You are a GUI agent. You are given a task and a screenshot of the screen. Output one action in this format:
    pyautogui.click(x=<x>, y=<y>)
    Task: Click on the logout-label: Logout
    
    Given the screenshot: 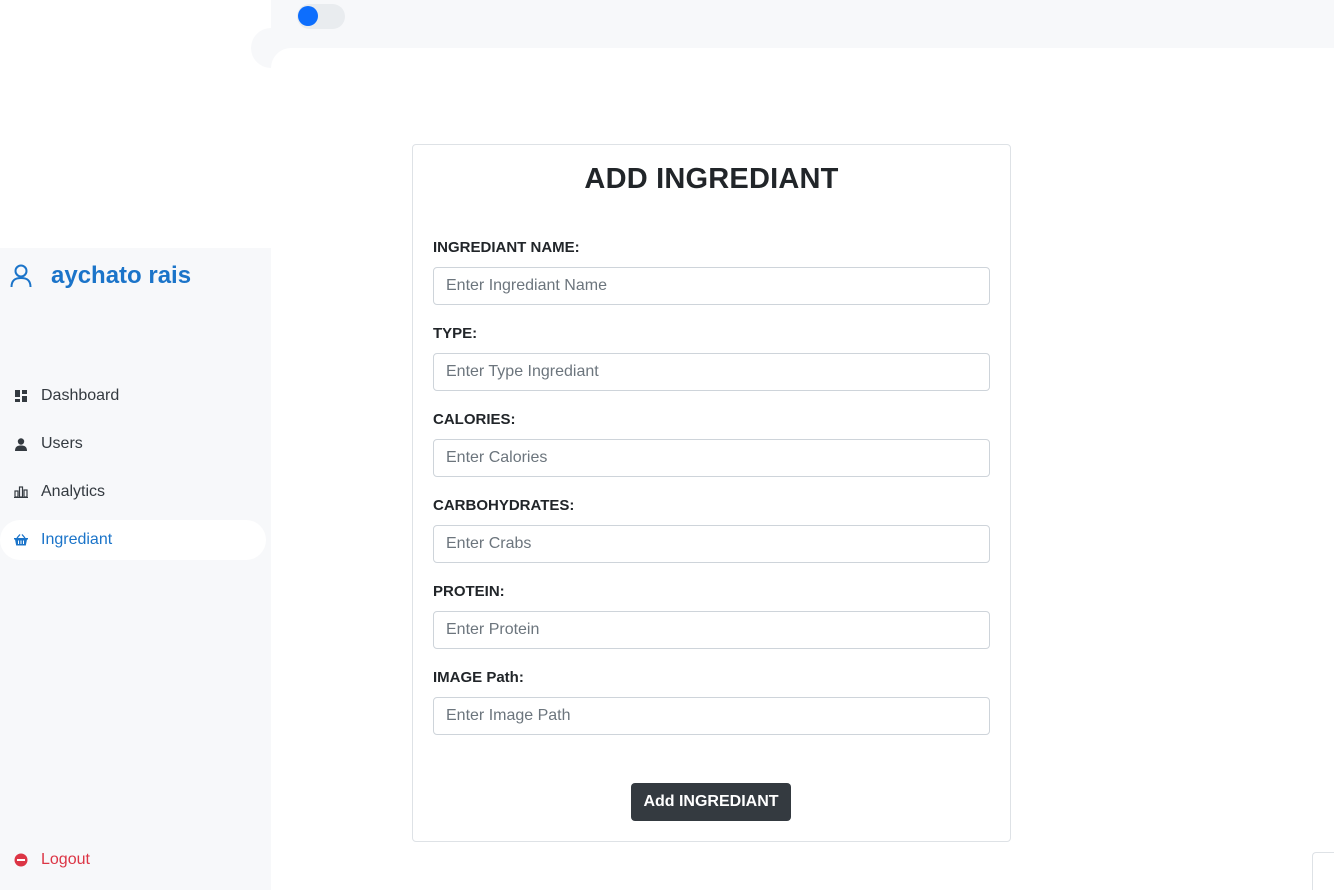 What is the action you would take?
    pyautogui.click(x=65, y=859)
    